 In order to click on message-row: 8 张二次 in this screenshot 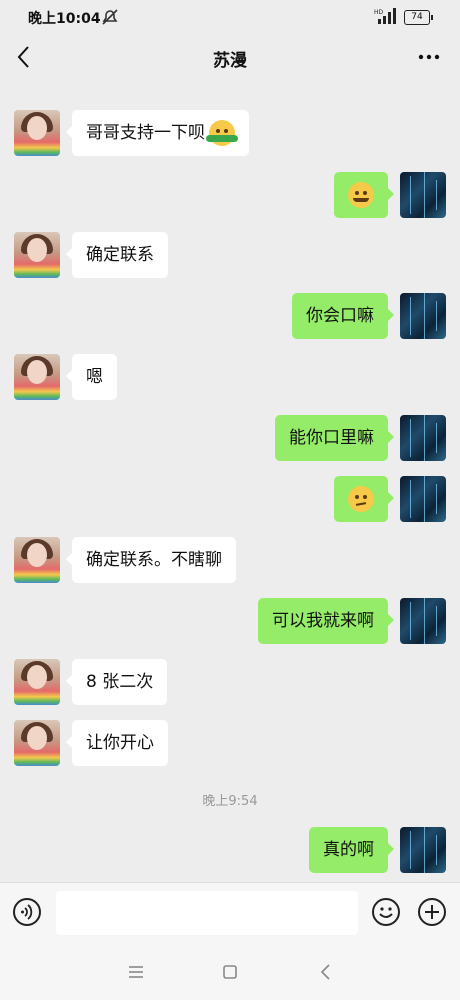, I will do `click(230, 684)`.